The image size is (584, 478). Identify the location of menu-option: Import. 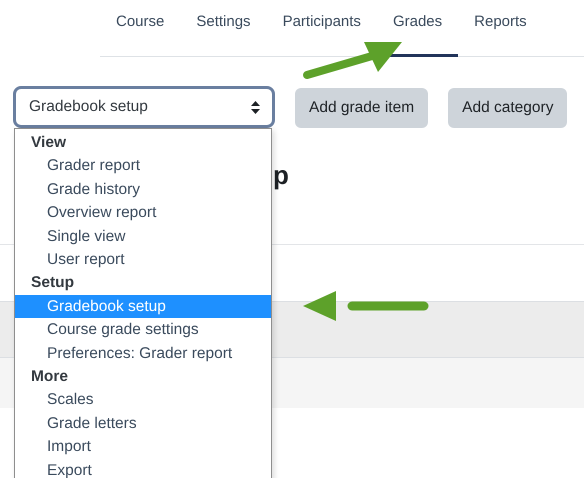
(143, 447).